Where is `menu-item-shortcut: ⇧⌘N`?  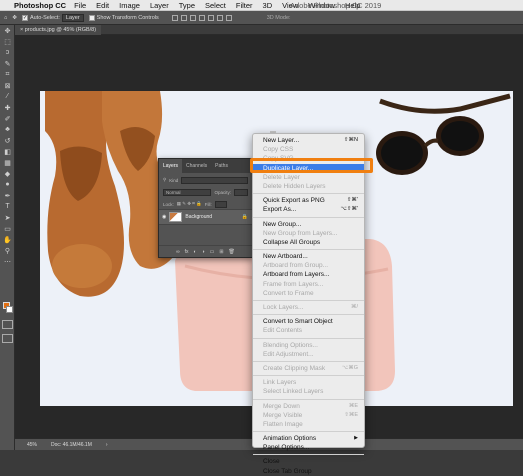 menu-item-shortcut: ⇧⌘N is located at coordinates (350, 140).